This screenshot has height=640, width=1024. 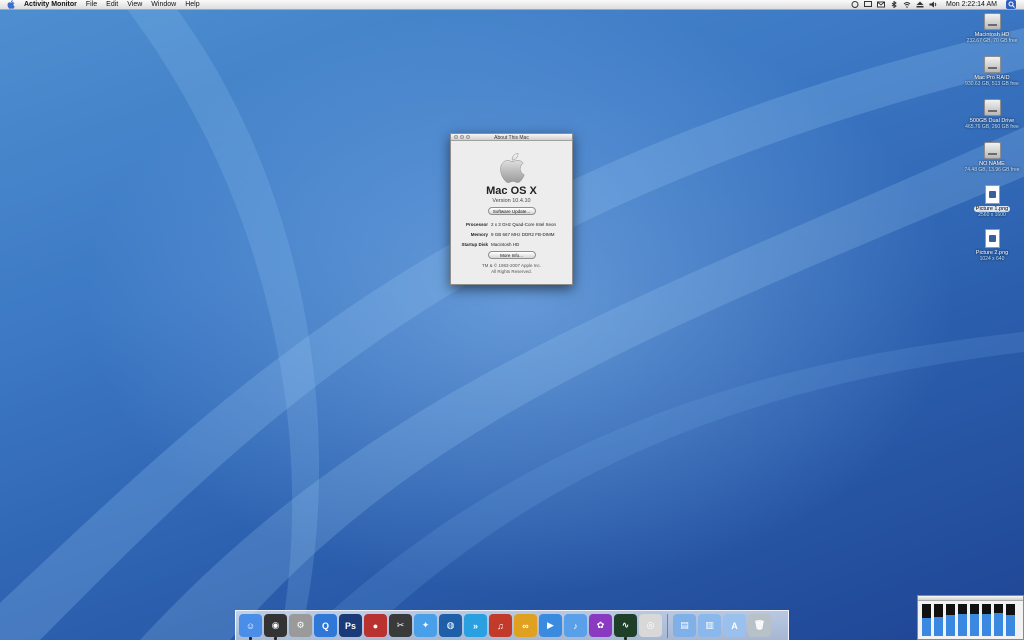 I want to click on documents-folder-icon: ▤, so click(x=684, y=625).